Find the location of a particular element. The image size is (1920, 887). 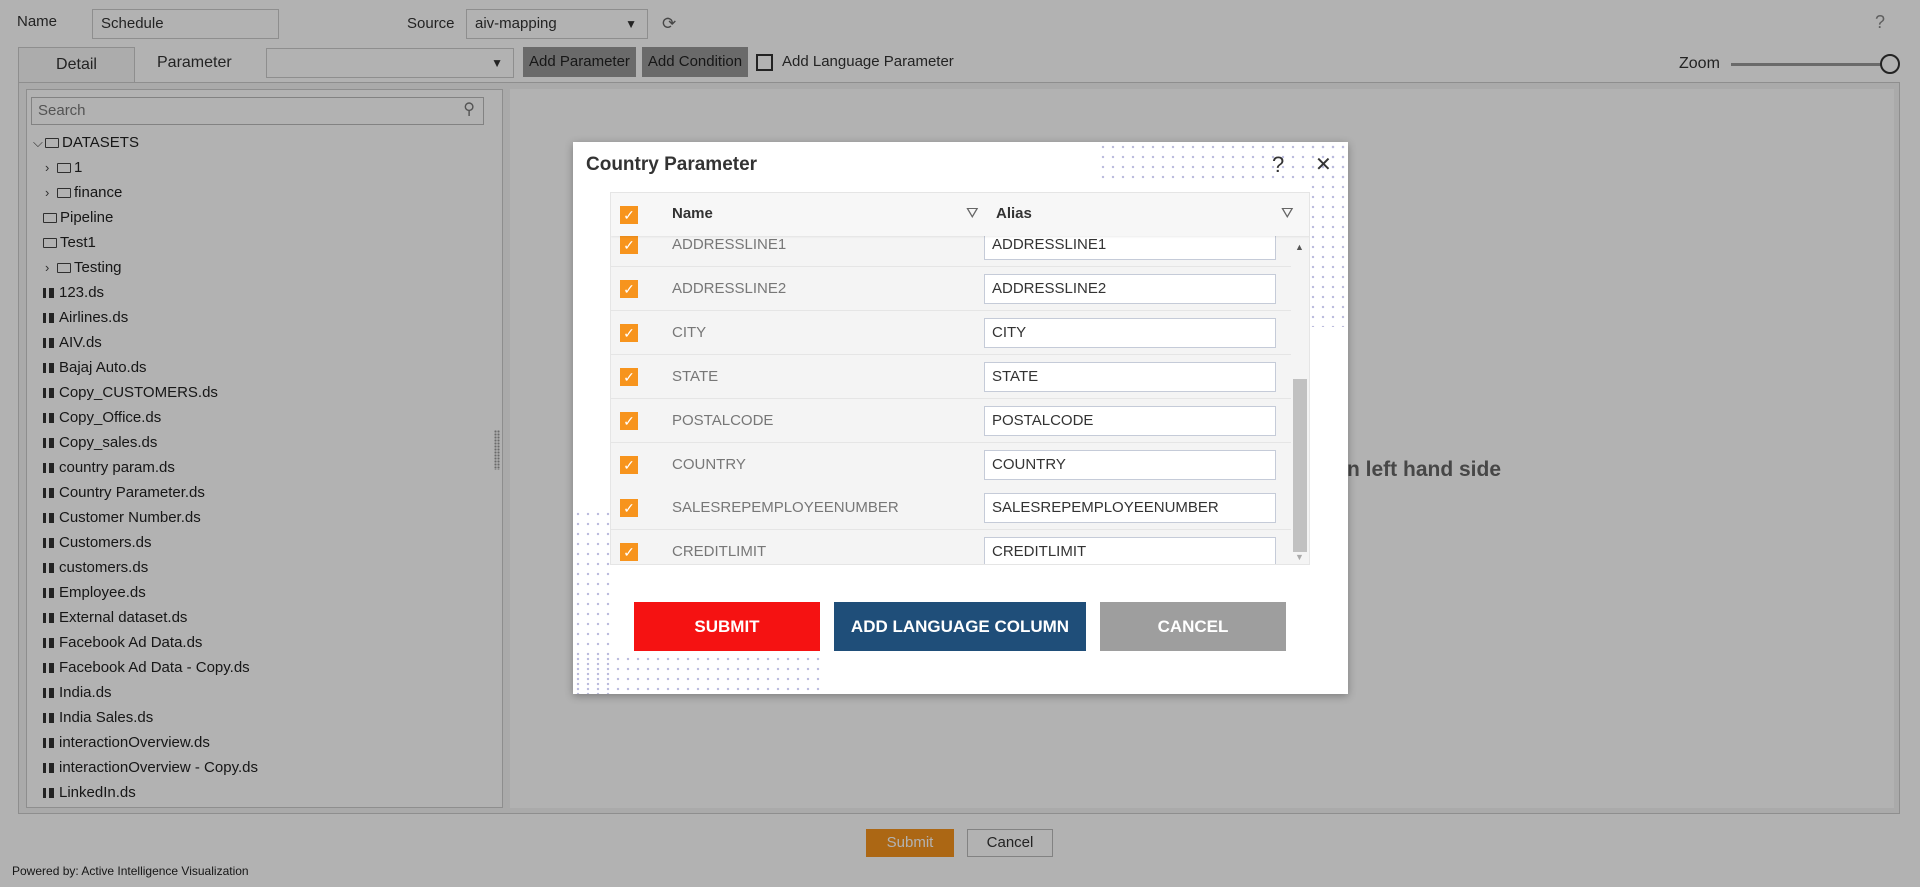

table-row: ✓ STATE STATE is located at coordinates (951, 376).